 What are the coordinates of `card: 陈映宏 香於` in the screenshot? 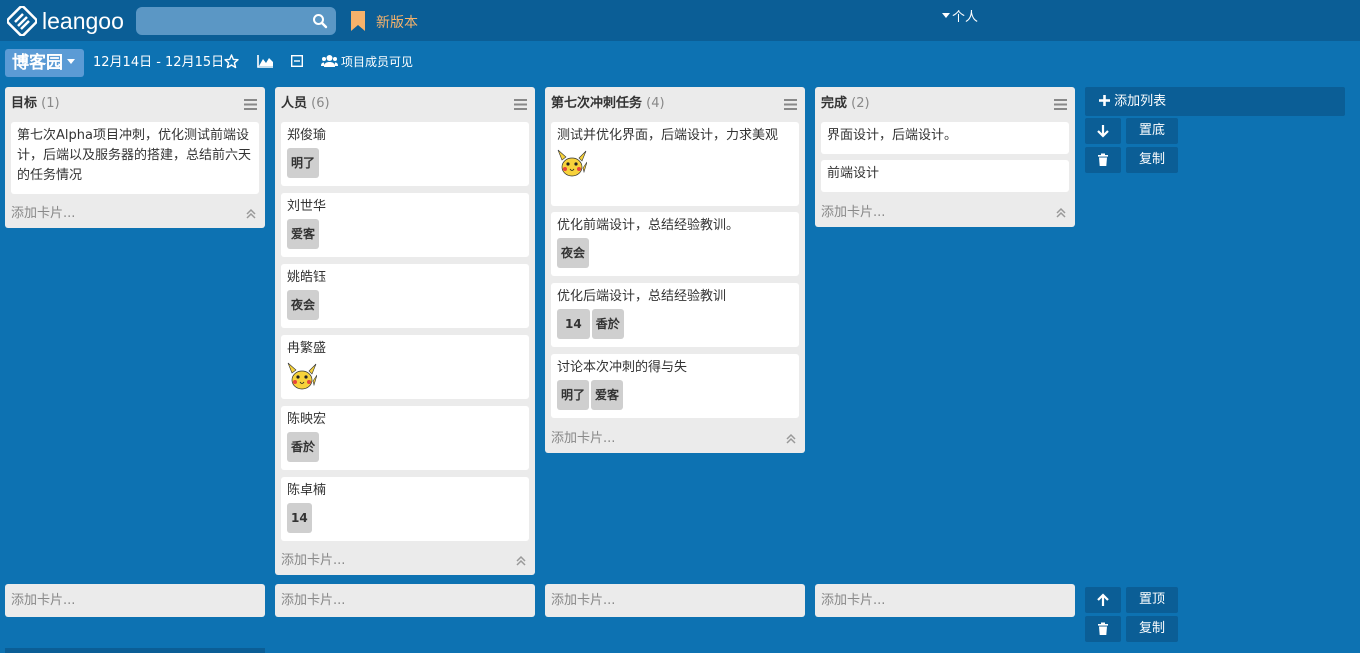 It's located at (405, 438).